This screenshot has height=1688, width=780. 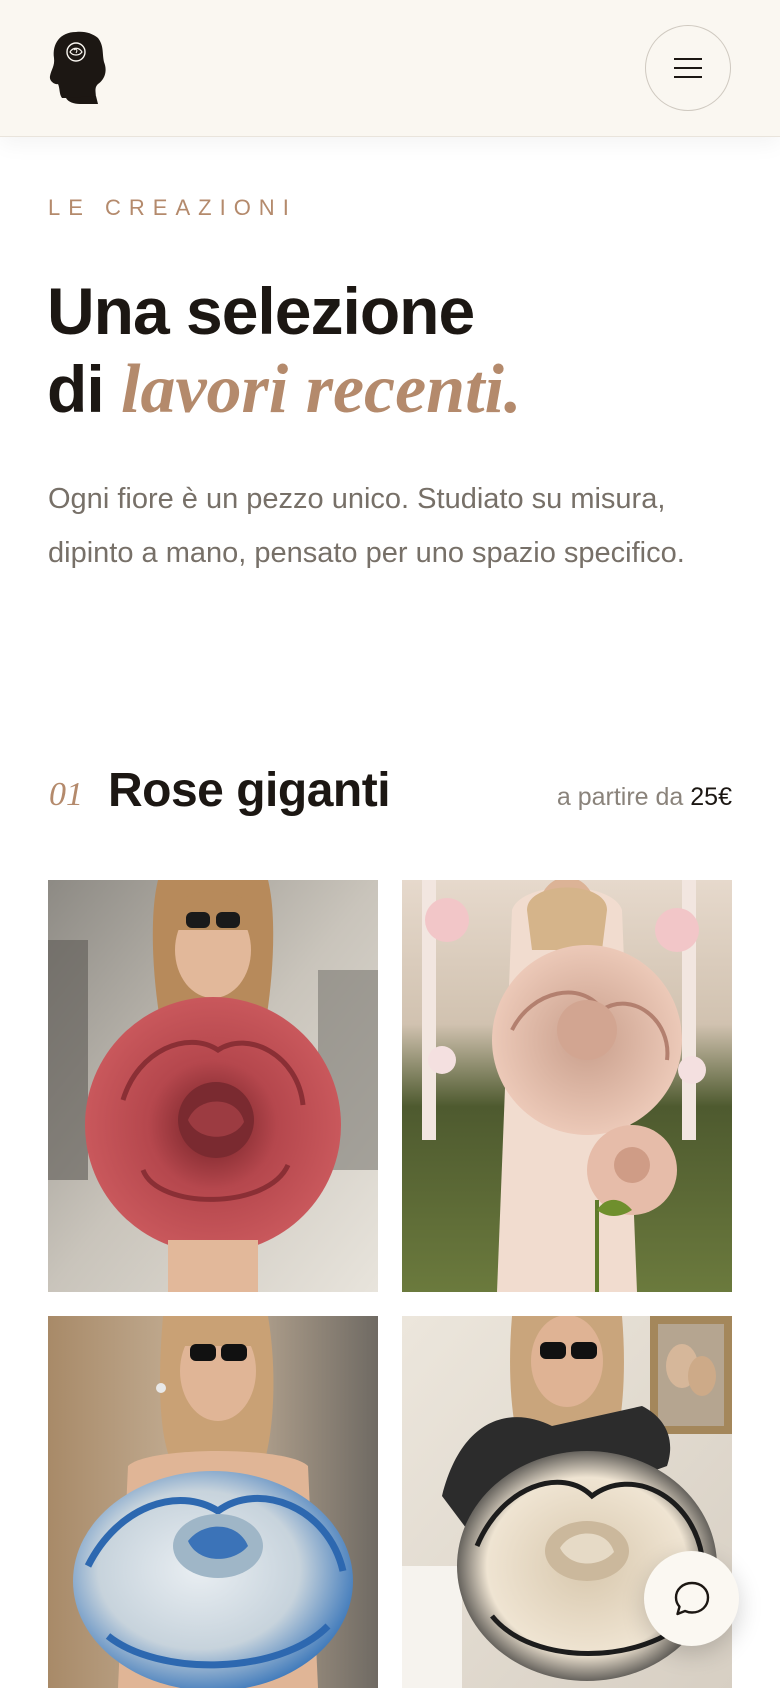 I want to click on gallery-image-blue-rose, so click(x=213, y=1502).